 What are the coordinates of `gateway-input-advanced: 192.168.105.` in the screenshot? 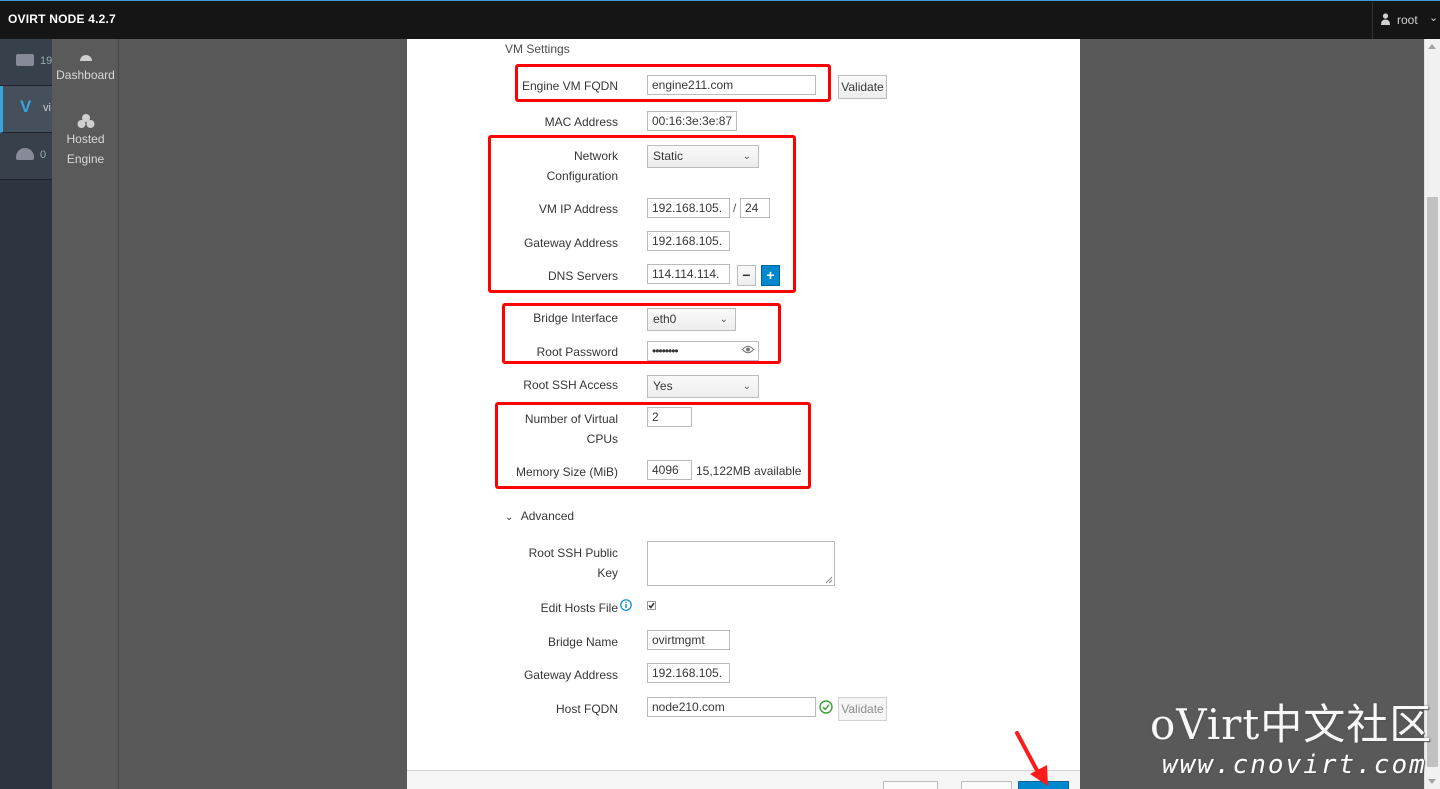 It's located at (688, 673).